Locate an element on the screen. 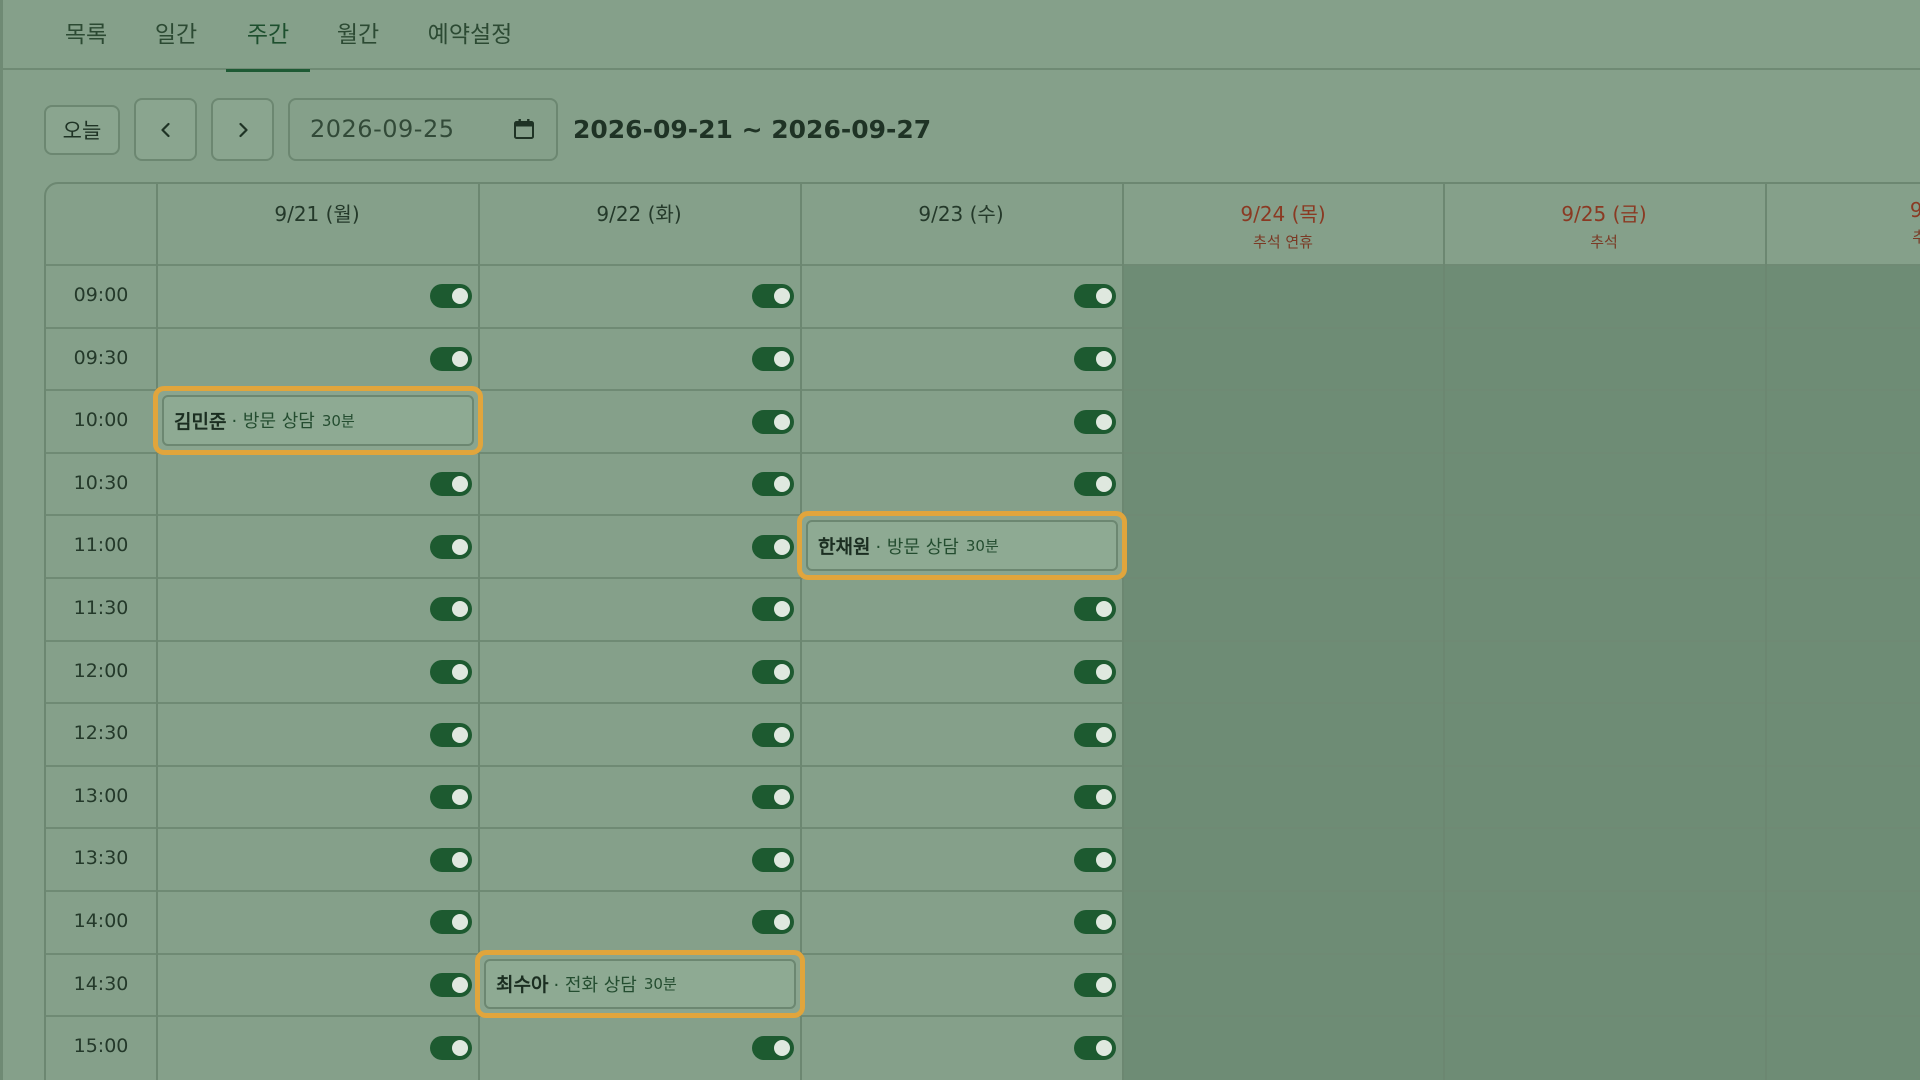  day-header-date: 9/22 (화) is located at coordinates (639, 214).